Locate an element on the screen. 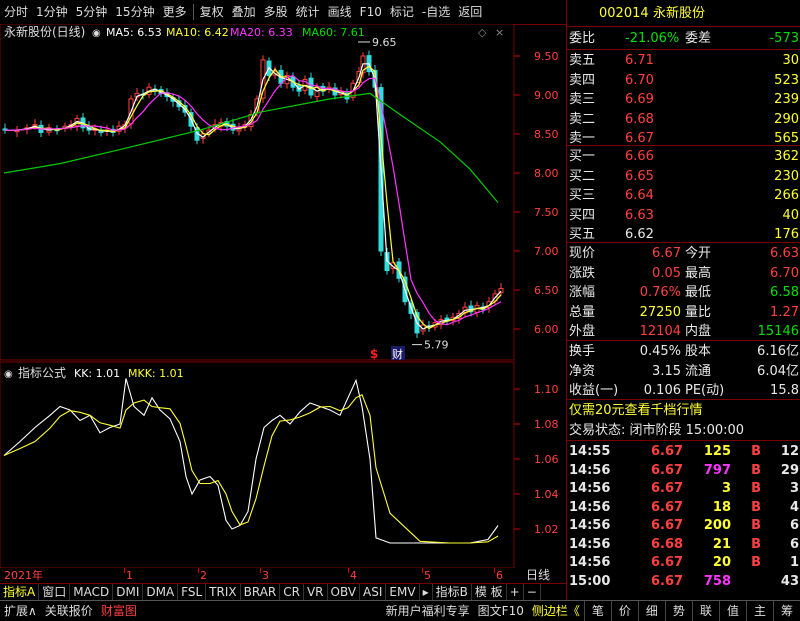 The width and height of the screenshot is (800, 621). info-value: 0.45% is located at coordinates (660, 351).